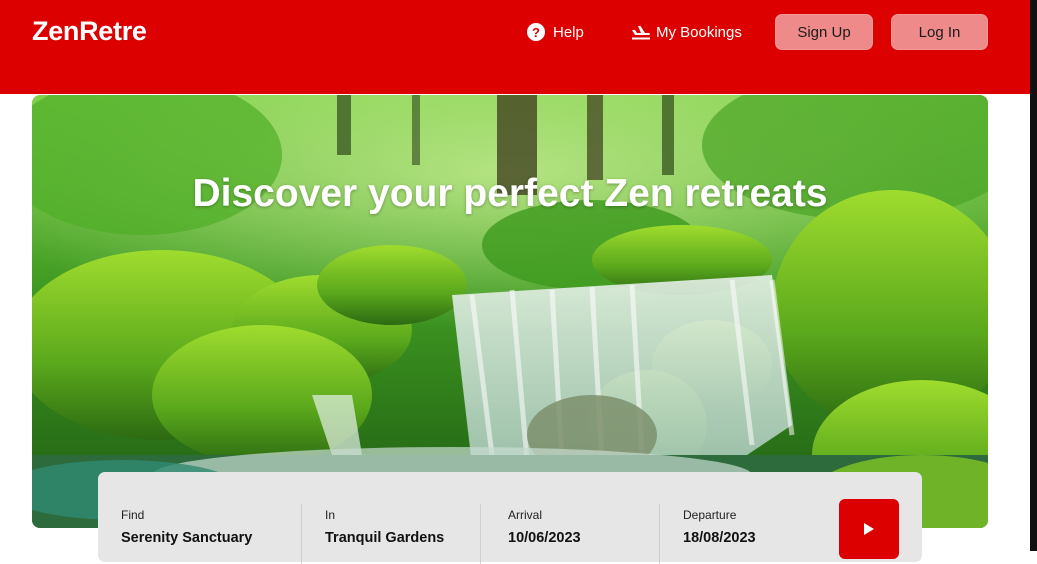  What do you see at coordinates (133, 515) in the screenshot?
I see `find-label: Find` at bounding box center [133, 515].